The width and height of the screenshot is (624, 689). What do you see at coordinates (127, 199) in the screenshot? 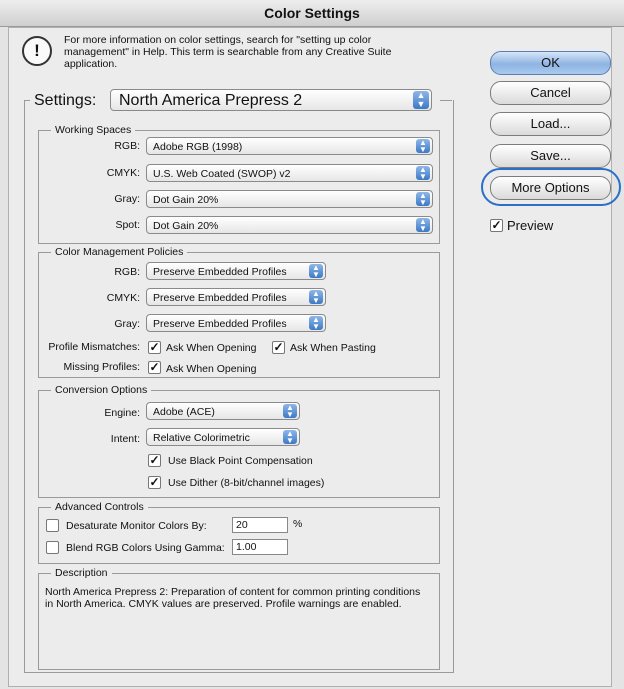
I see `ws-gray-label: Gray:` at bounding box center [127, 199].